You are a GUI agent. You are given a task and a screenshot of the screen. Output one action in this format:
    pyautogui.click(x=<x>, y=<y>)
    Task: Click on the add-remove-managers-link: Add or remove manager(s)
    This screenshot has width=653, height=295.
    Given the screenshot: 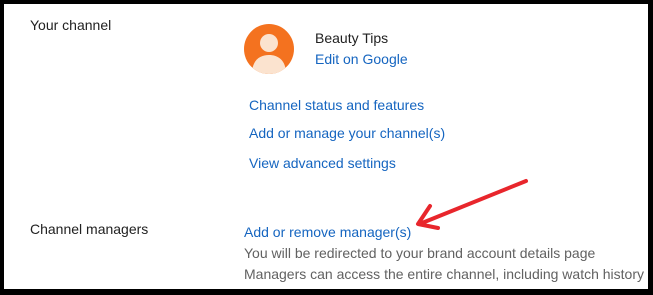 What is the action you would take?
    pyautogui.click(x=327, y=232)
    